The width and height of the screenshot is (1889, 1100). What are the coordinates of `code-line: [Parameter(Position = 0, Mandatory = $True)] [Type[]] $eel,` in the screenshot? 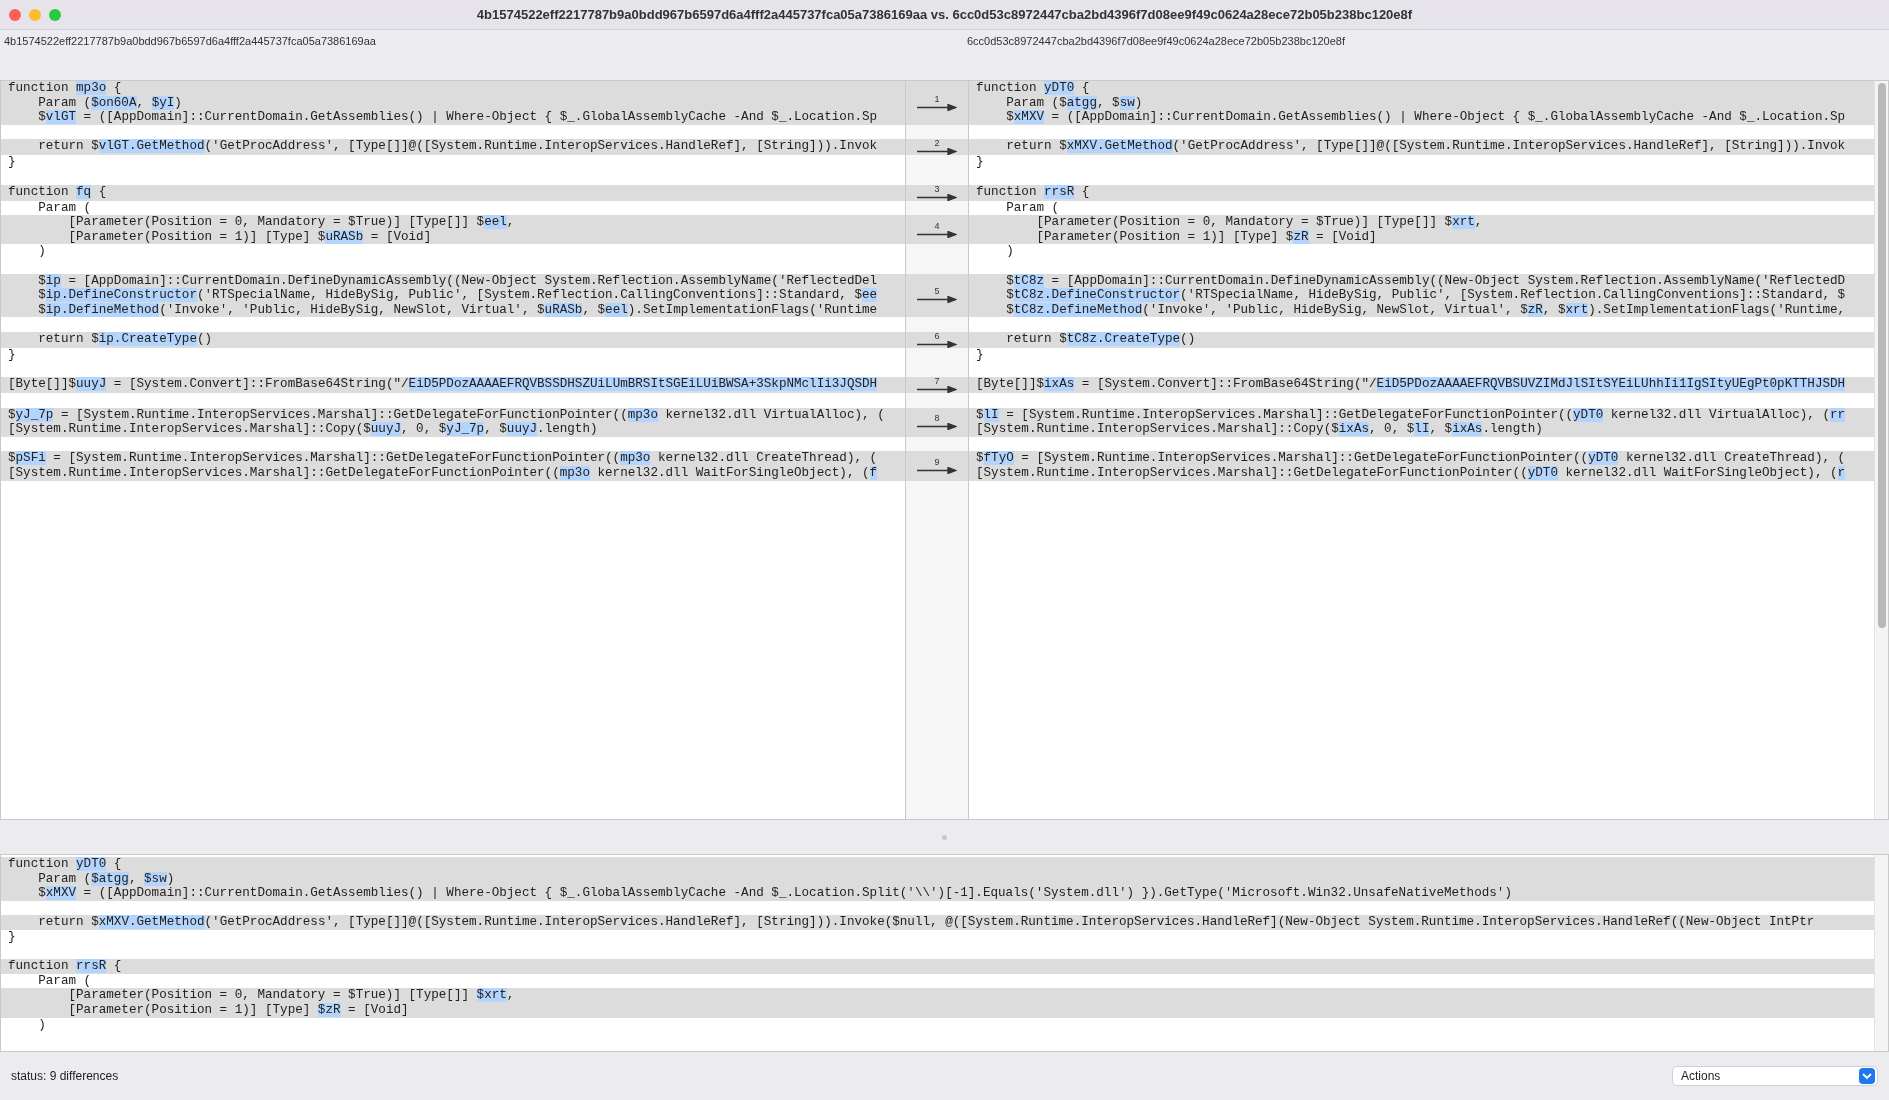 It's located at (291, 222).